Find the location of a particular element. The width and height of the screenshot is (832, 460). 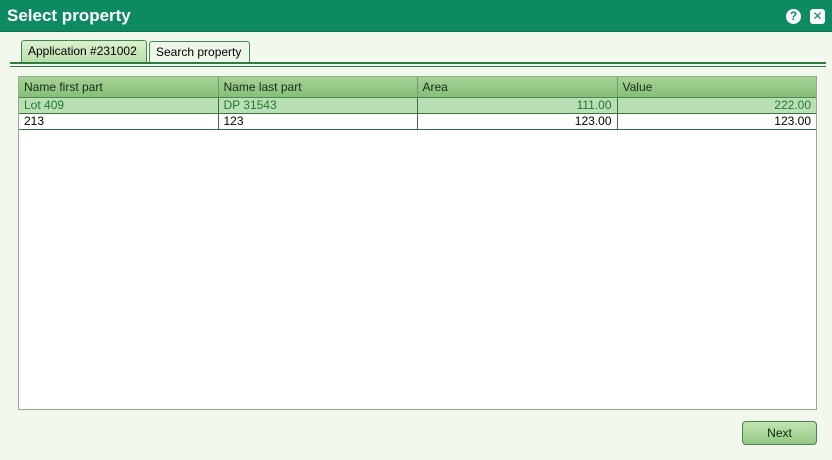

tab-divider-secondary is located at coordinates (418, 66).